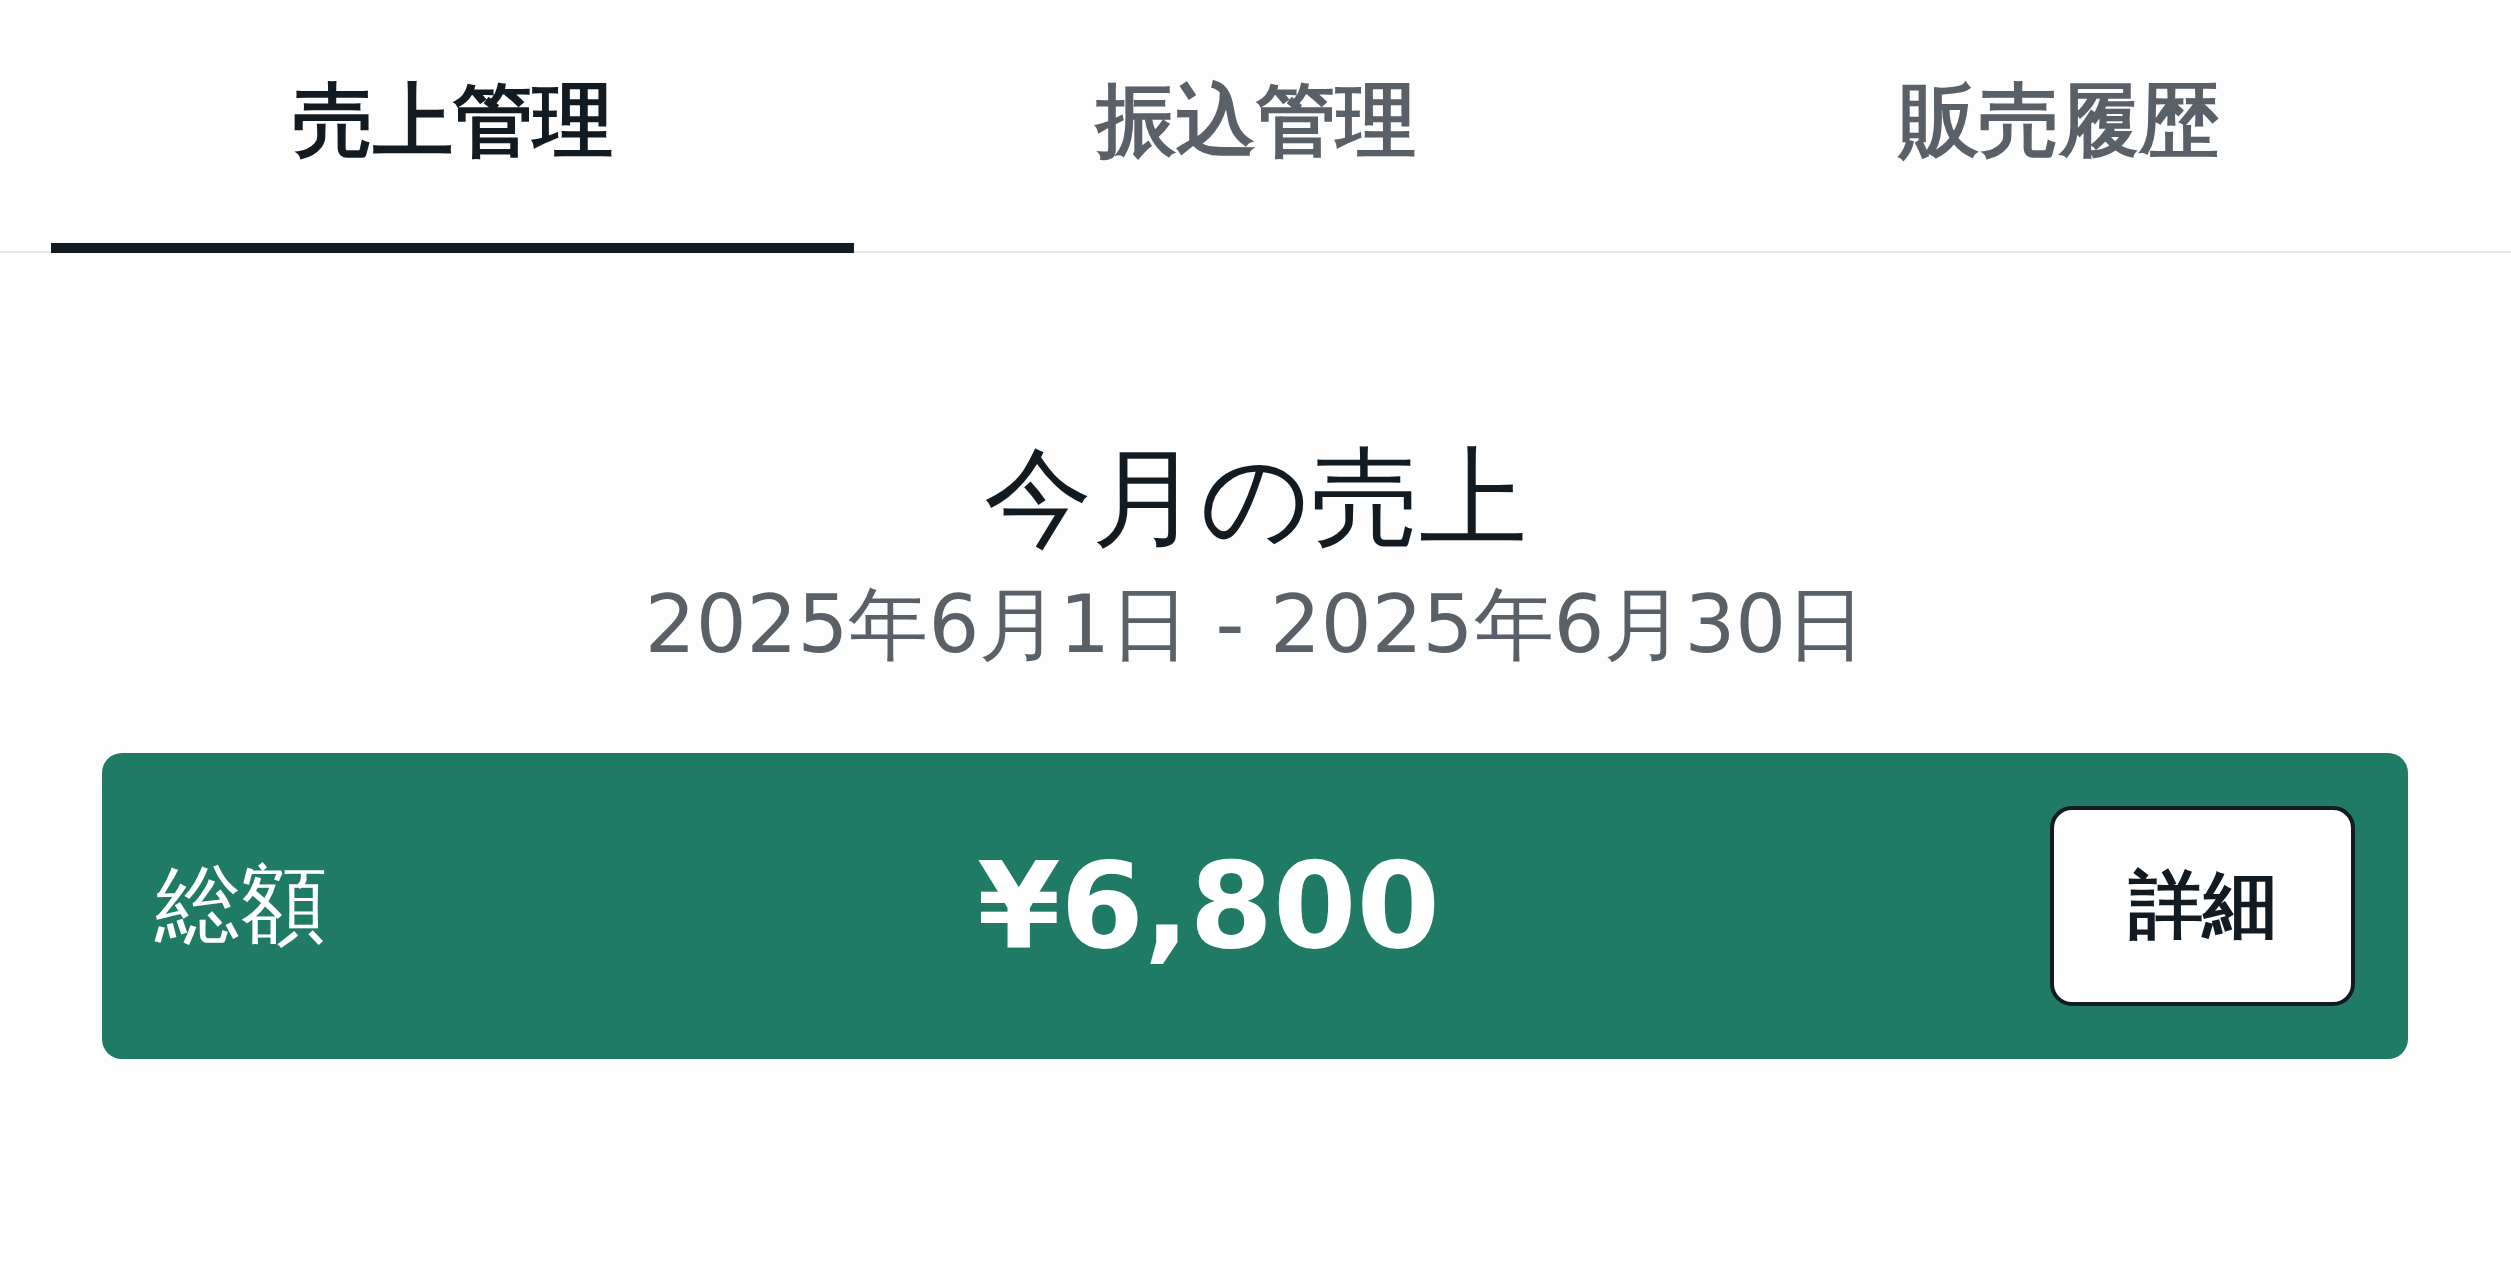  What do you see at coordinates (1255, 624) in the screenshot?
I see `date-range: 2025年6月1日 - 2025年6月30日` at bounding box center [1255, 624].